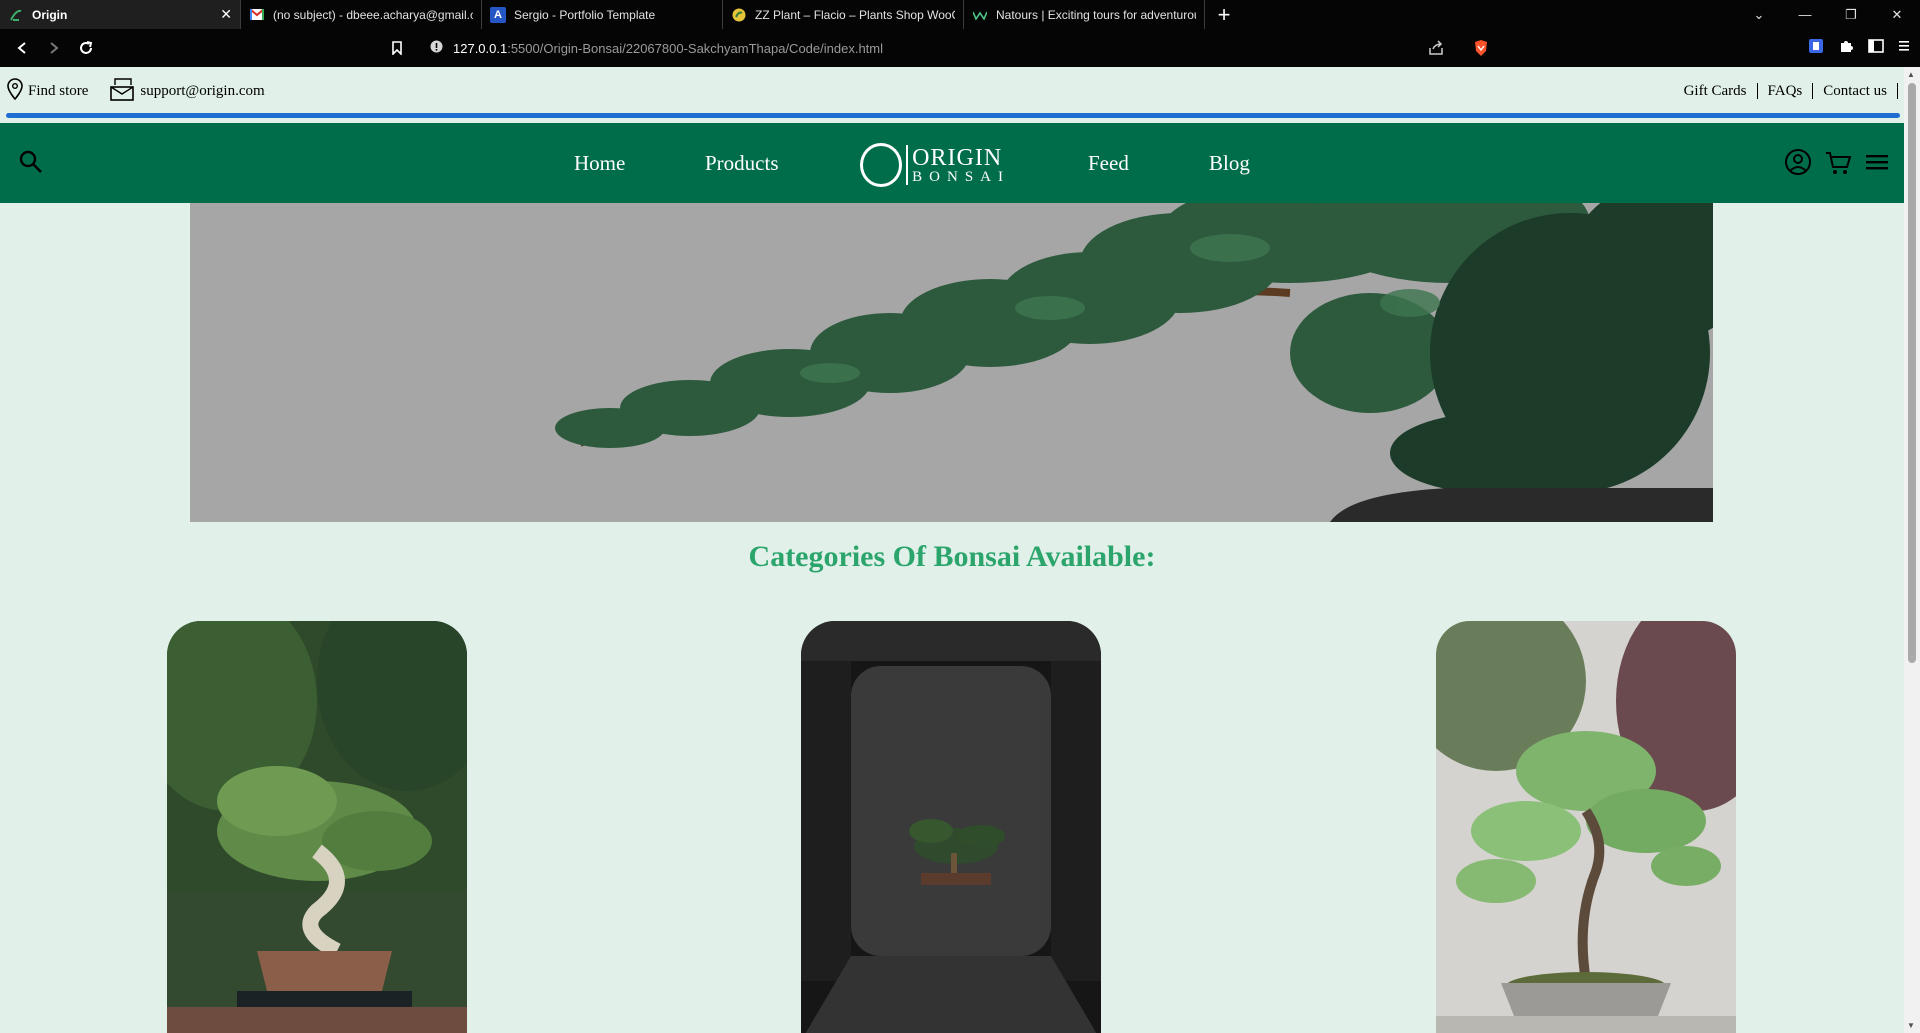  Describe the element at coordinates (58, 90) in the screenshot. I see `find-store-label: Find store` at that location.